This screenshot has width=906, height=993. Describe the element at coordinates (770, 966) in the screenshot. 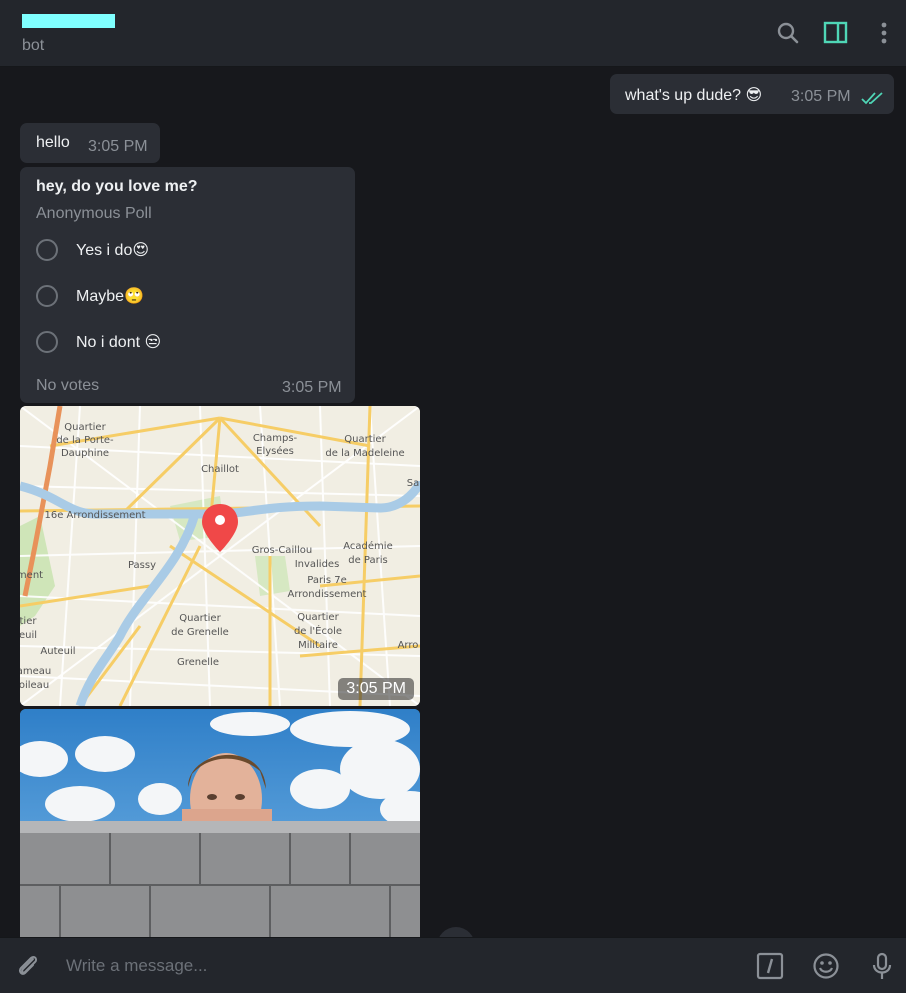

I see `bot-command-icon` at that location.